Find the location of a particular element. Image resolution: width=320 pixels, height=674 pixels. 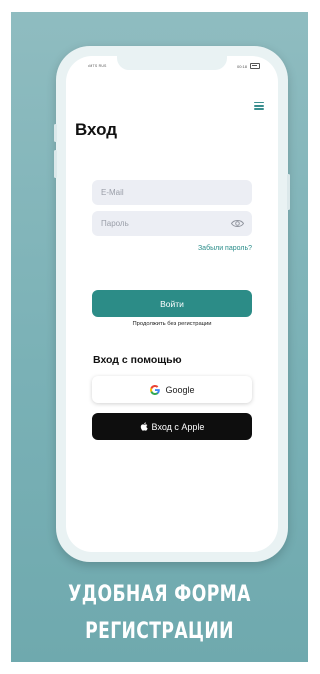

login-button: Войти is located at coordinates (172, 303).